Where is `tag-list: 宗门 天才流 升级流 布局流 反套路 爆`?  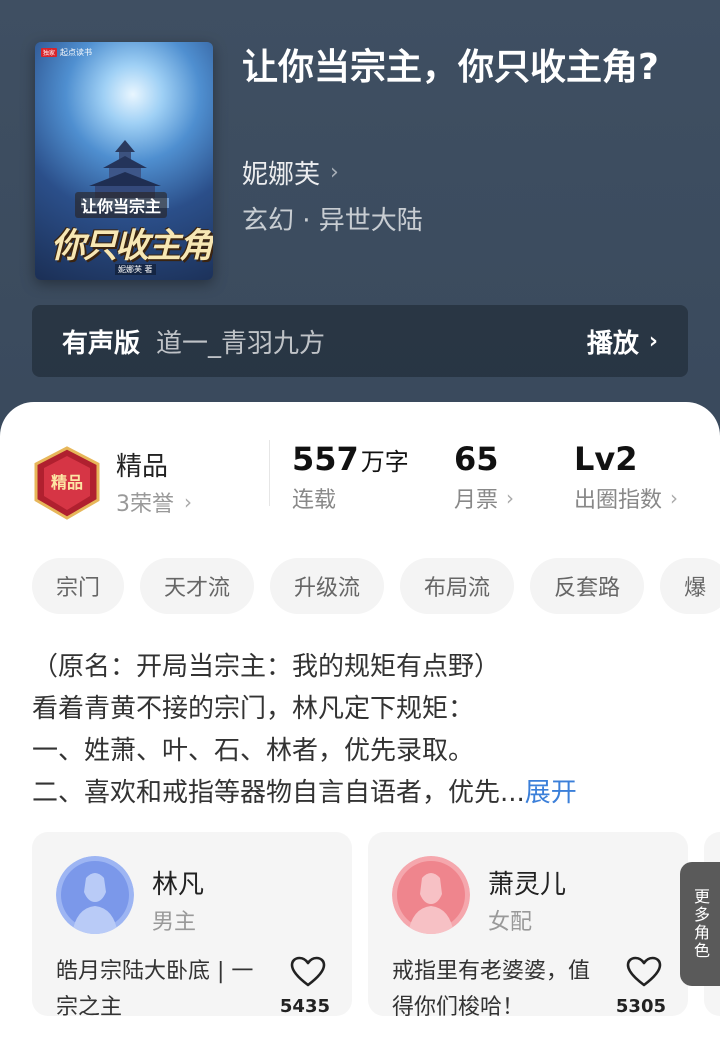
tag-list: 宗门 天才流 升级流 布局流 反套路 爆 is located at coordinates (376, 586).